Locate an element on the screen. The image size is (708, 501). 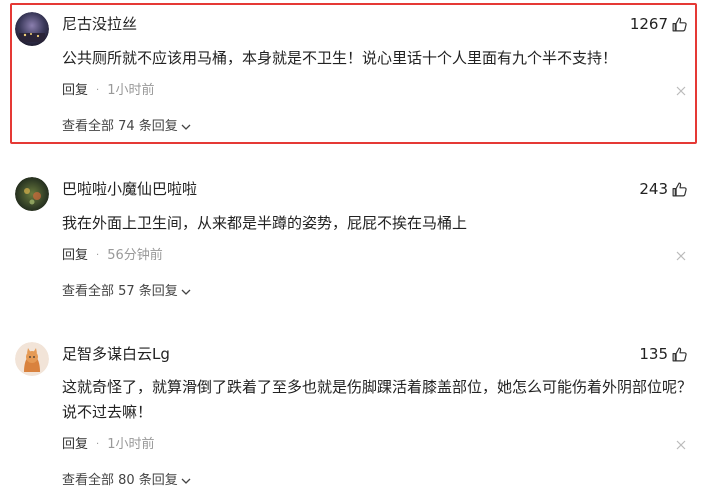
username: 足智多谋白云Lg is located at coordinates (116, 354).